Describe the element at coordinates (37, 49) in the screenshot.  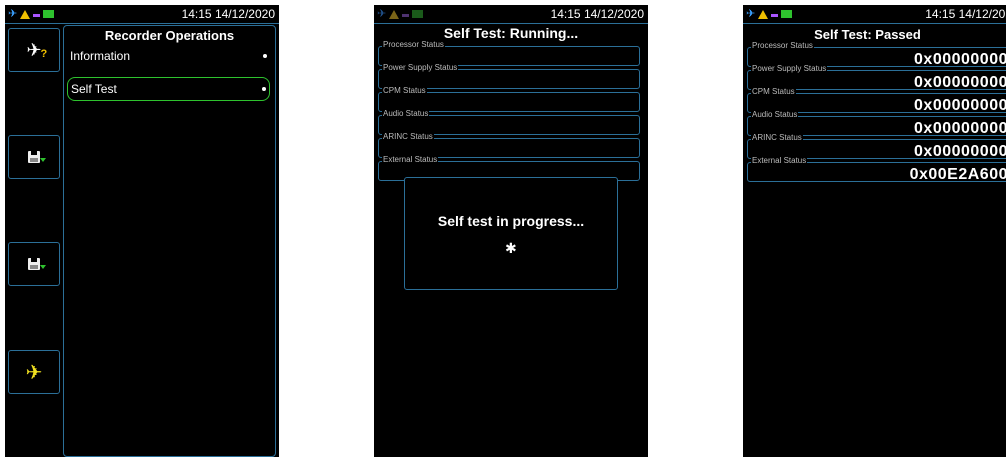
I see `plane-question-icon: ✈?` at that location.